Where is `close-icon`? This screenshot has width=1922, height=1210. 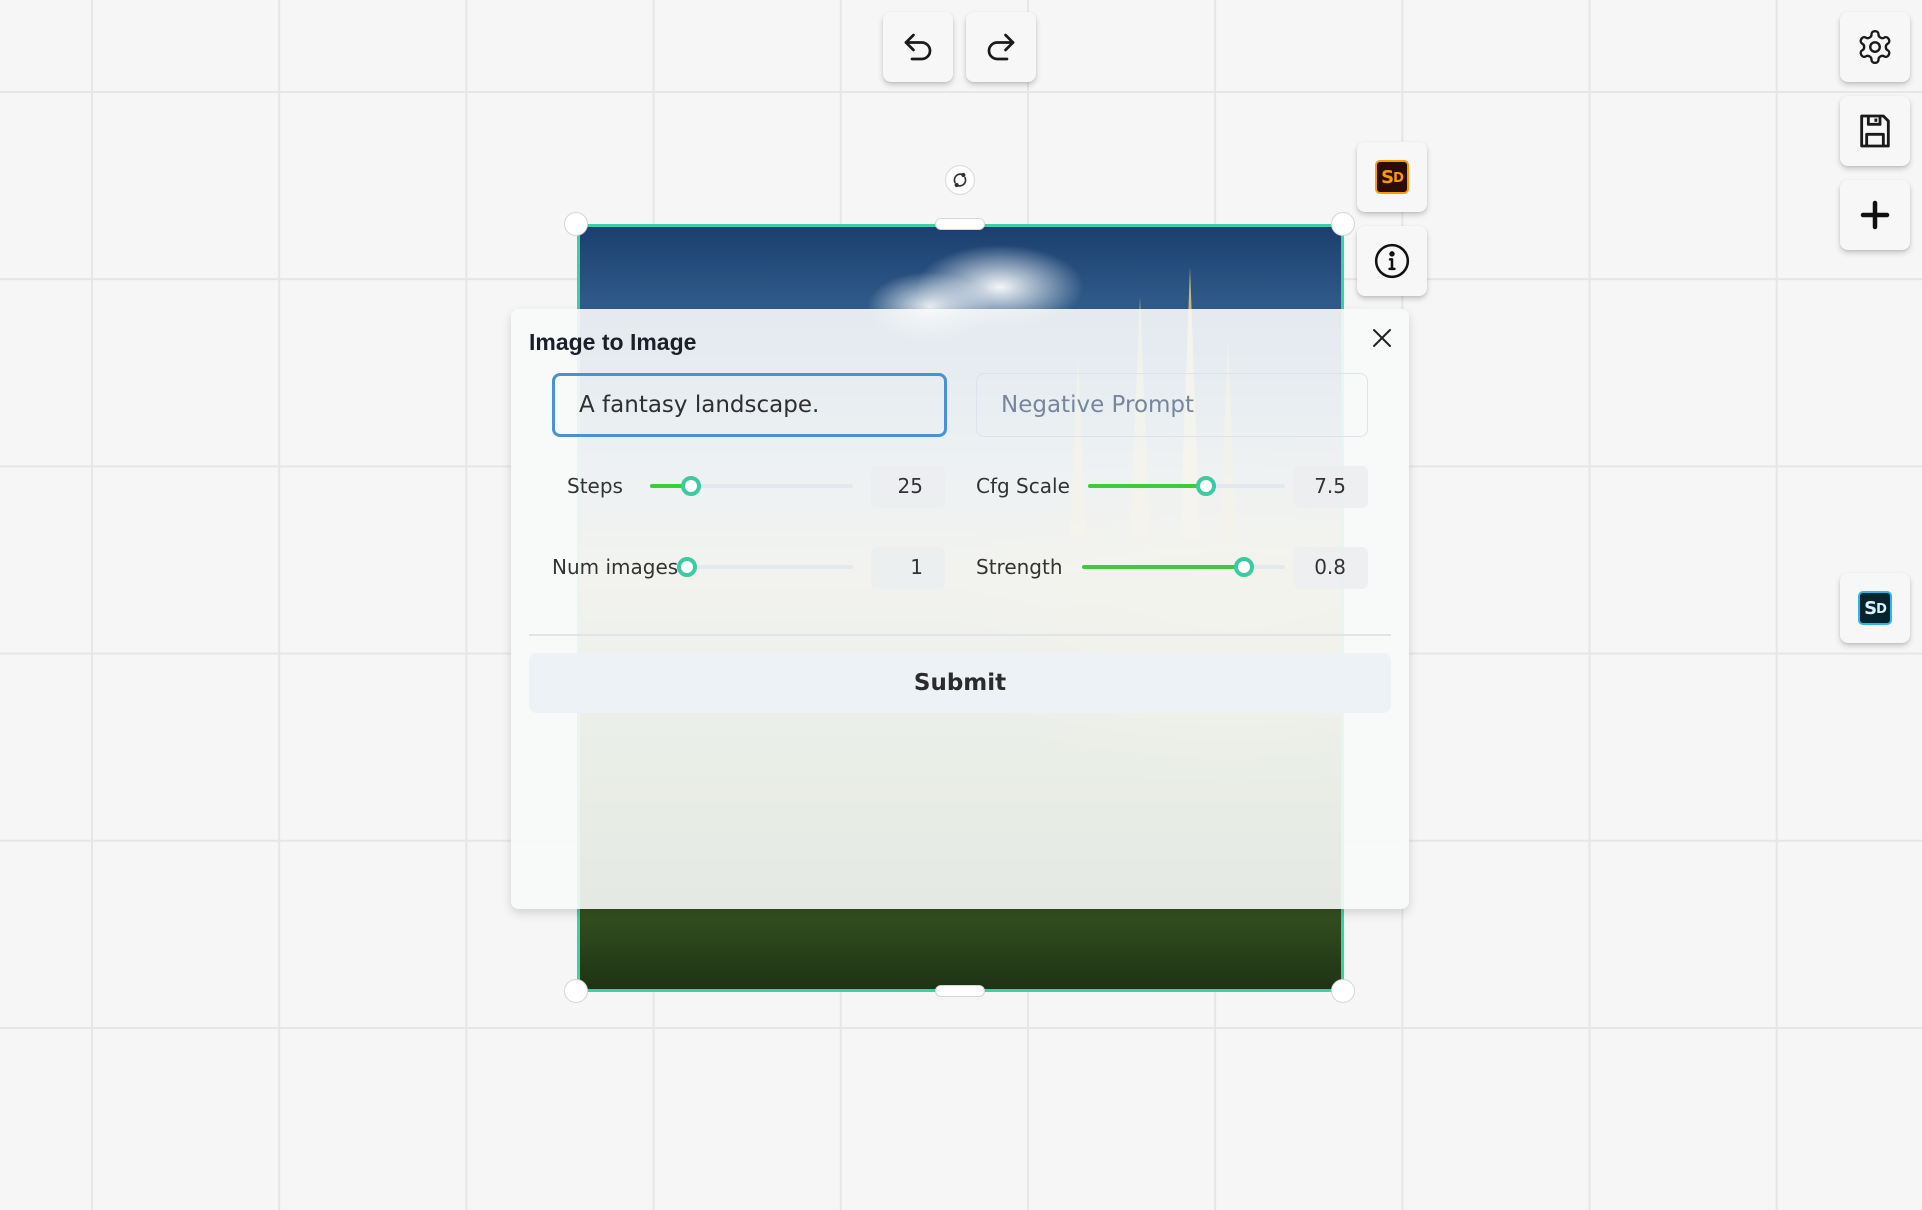
close-icon is located at coordinates (1382, 338).